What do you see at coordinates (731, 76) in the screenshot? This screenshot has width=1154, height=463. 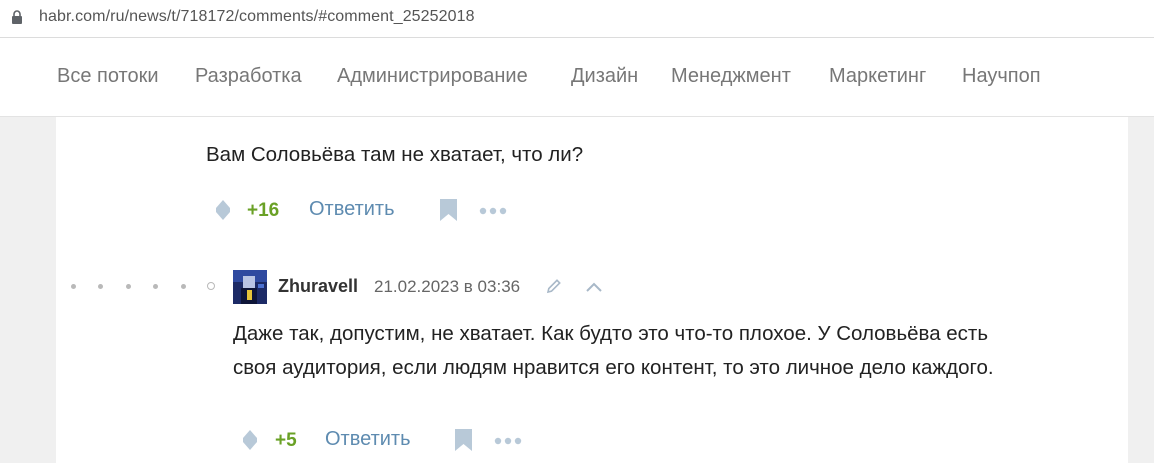 I see `nav-item-management: Менеджмент` at bounding box center [731, 76].